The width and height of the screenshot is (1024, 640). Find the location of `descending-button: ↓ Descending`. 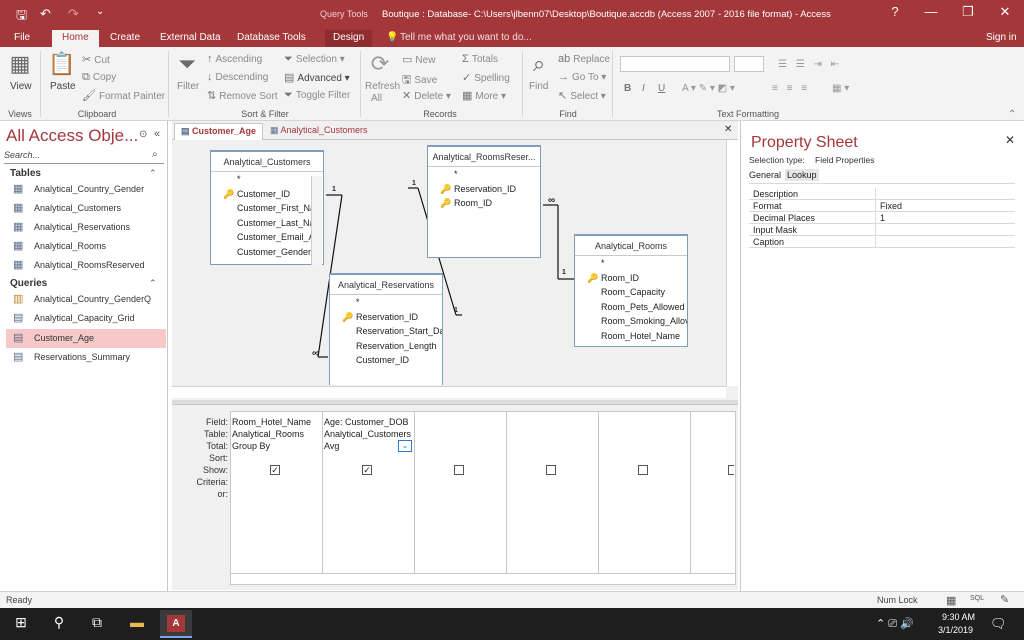

descending-button: ↓ Descending is located at coordinates (237, 77).